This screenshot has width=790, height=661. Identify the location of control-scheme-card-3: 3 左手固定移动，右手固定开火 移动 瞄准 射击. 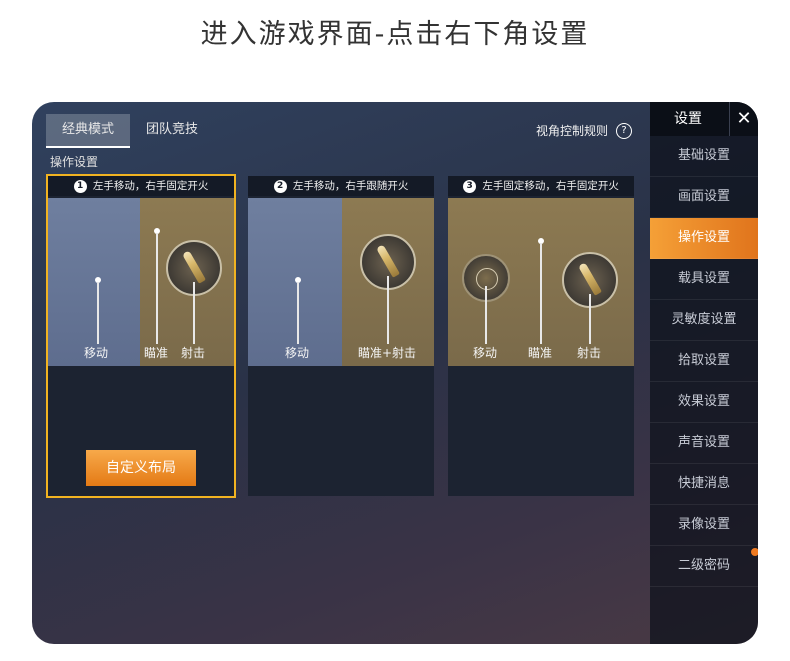
(541, 336).